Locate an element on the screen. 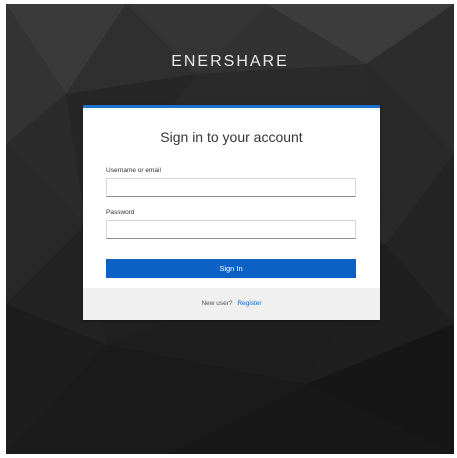  register-footer: New user? Register is located at coordinates (231, 304).